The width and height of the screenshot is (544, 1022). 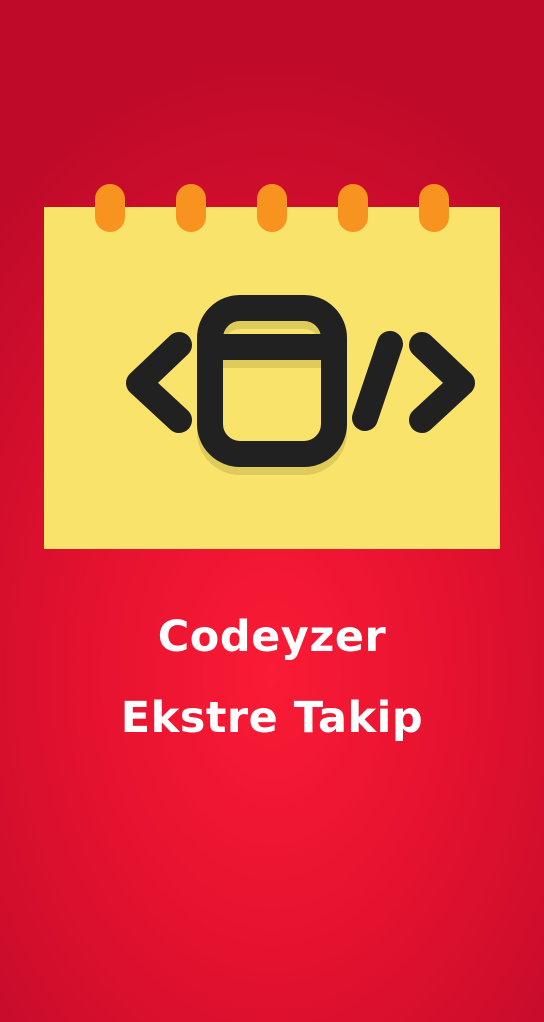 I want to click on app-title-line1: Codeyzer, so click(x=272, y=637).